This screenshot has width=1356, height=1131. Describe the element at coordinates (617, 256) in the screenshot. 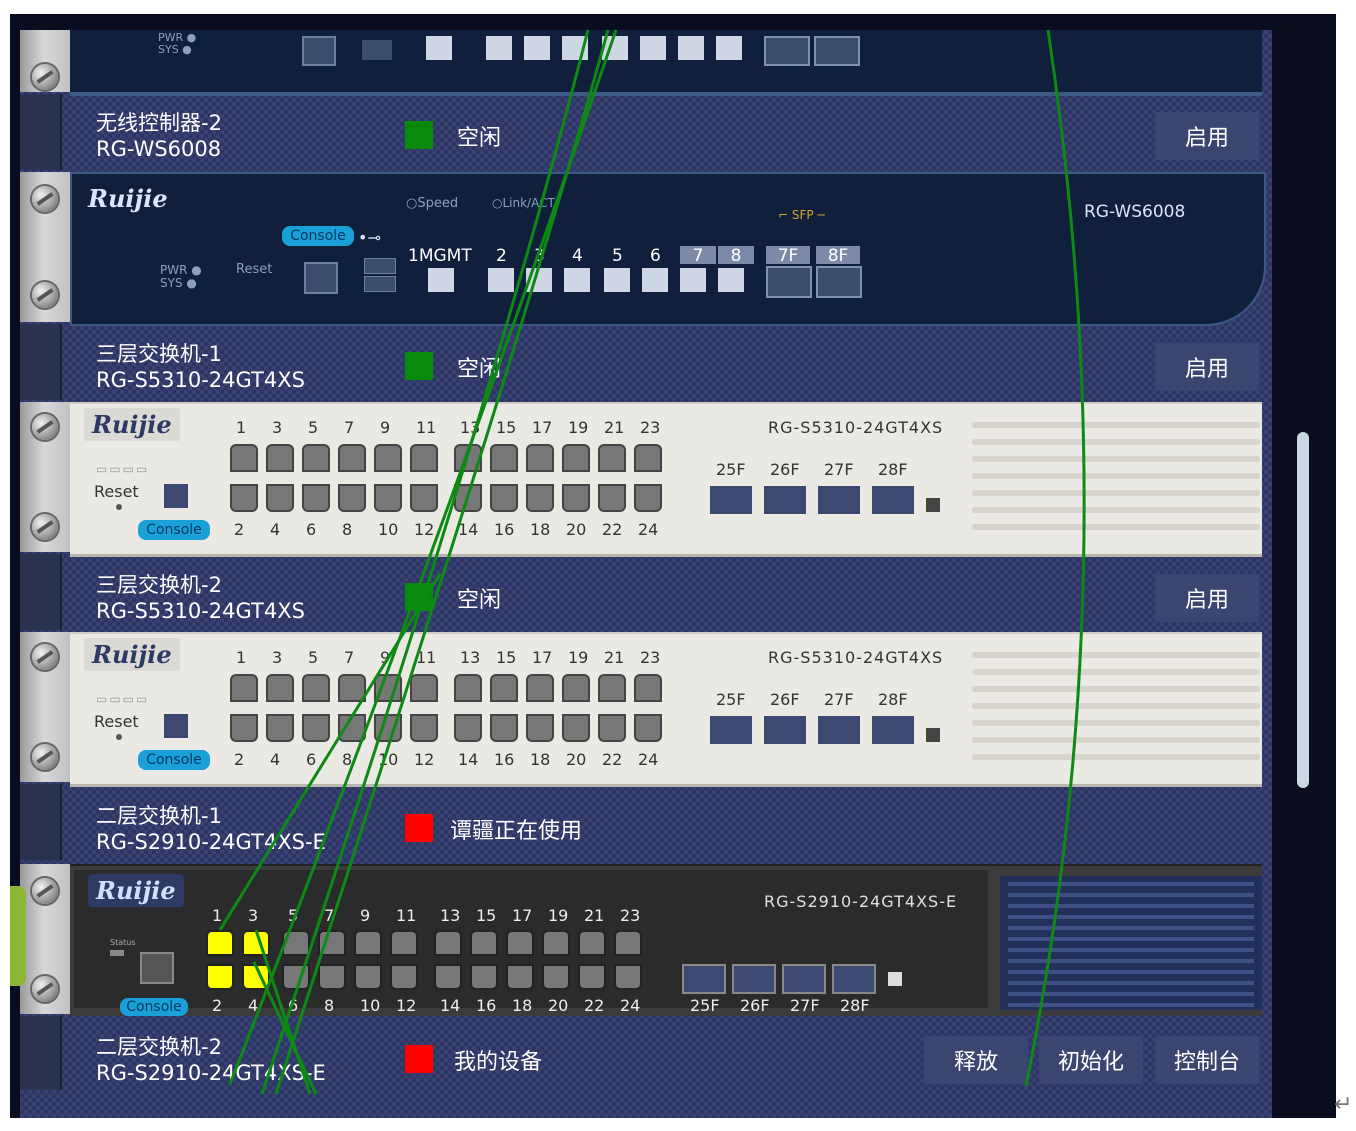

I see `port-number: 5` at that location.